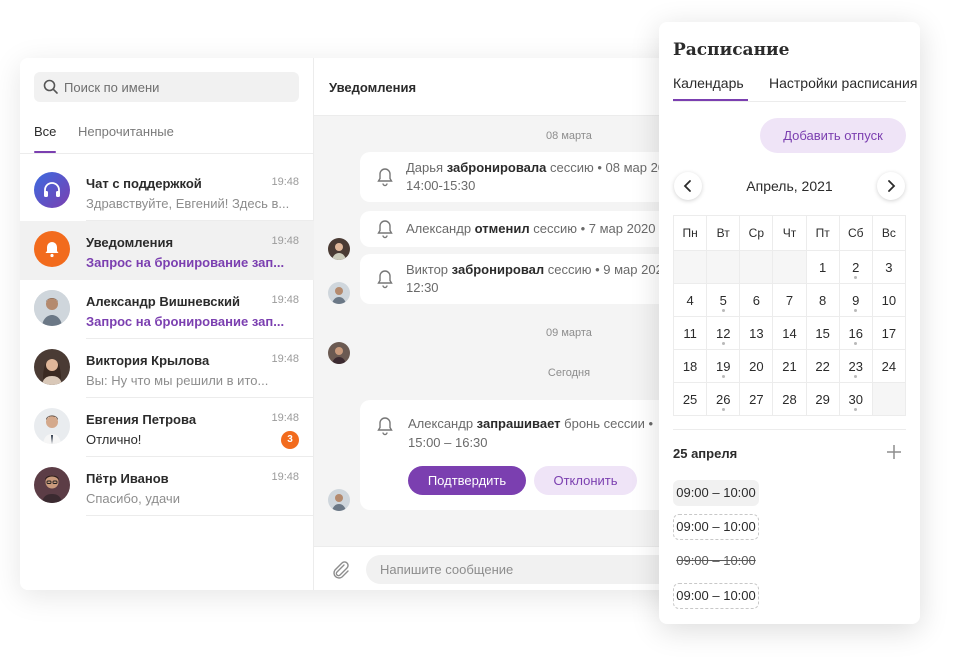 The image size is (960, 664). I want to click on message-input, so click(536, 569).